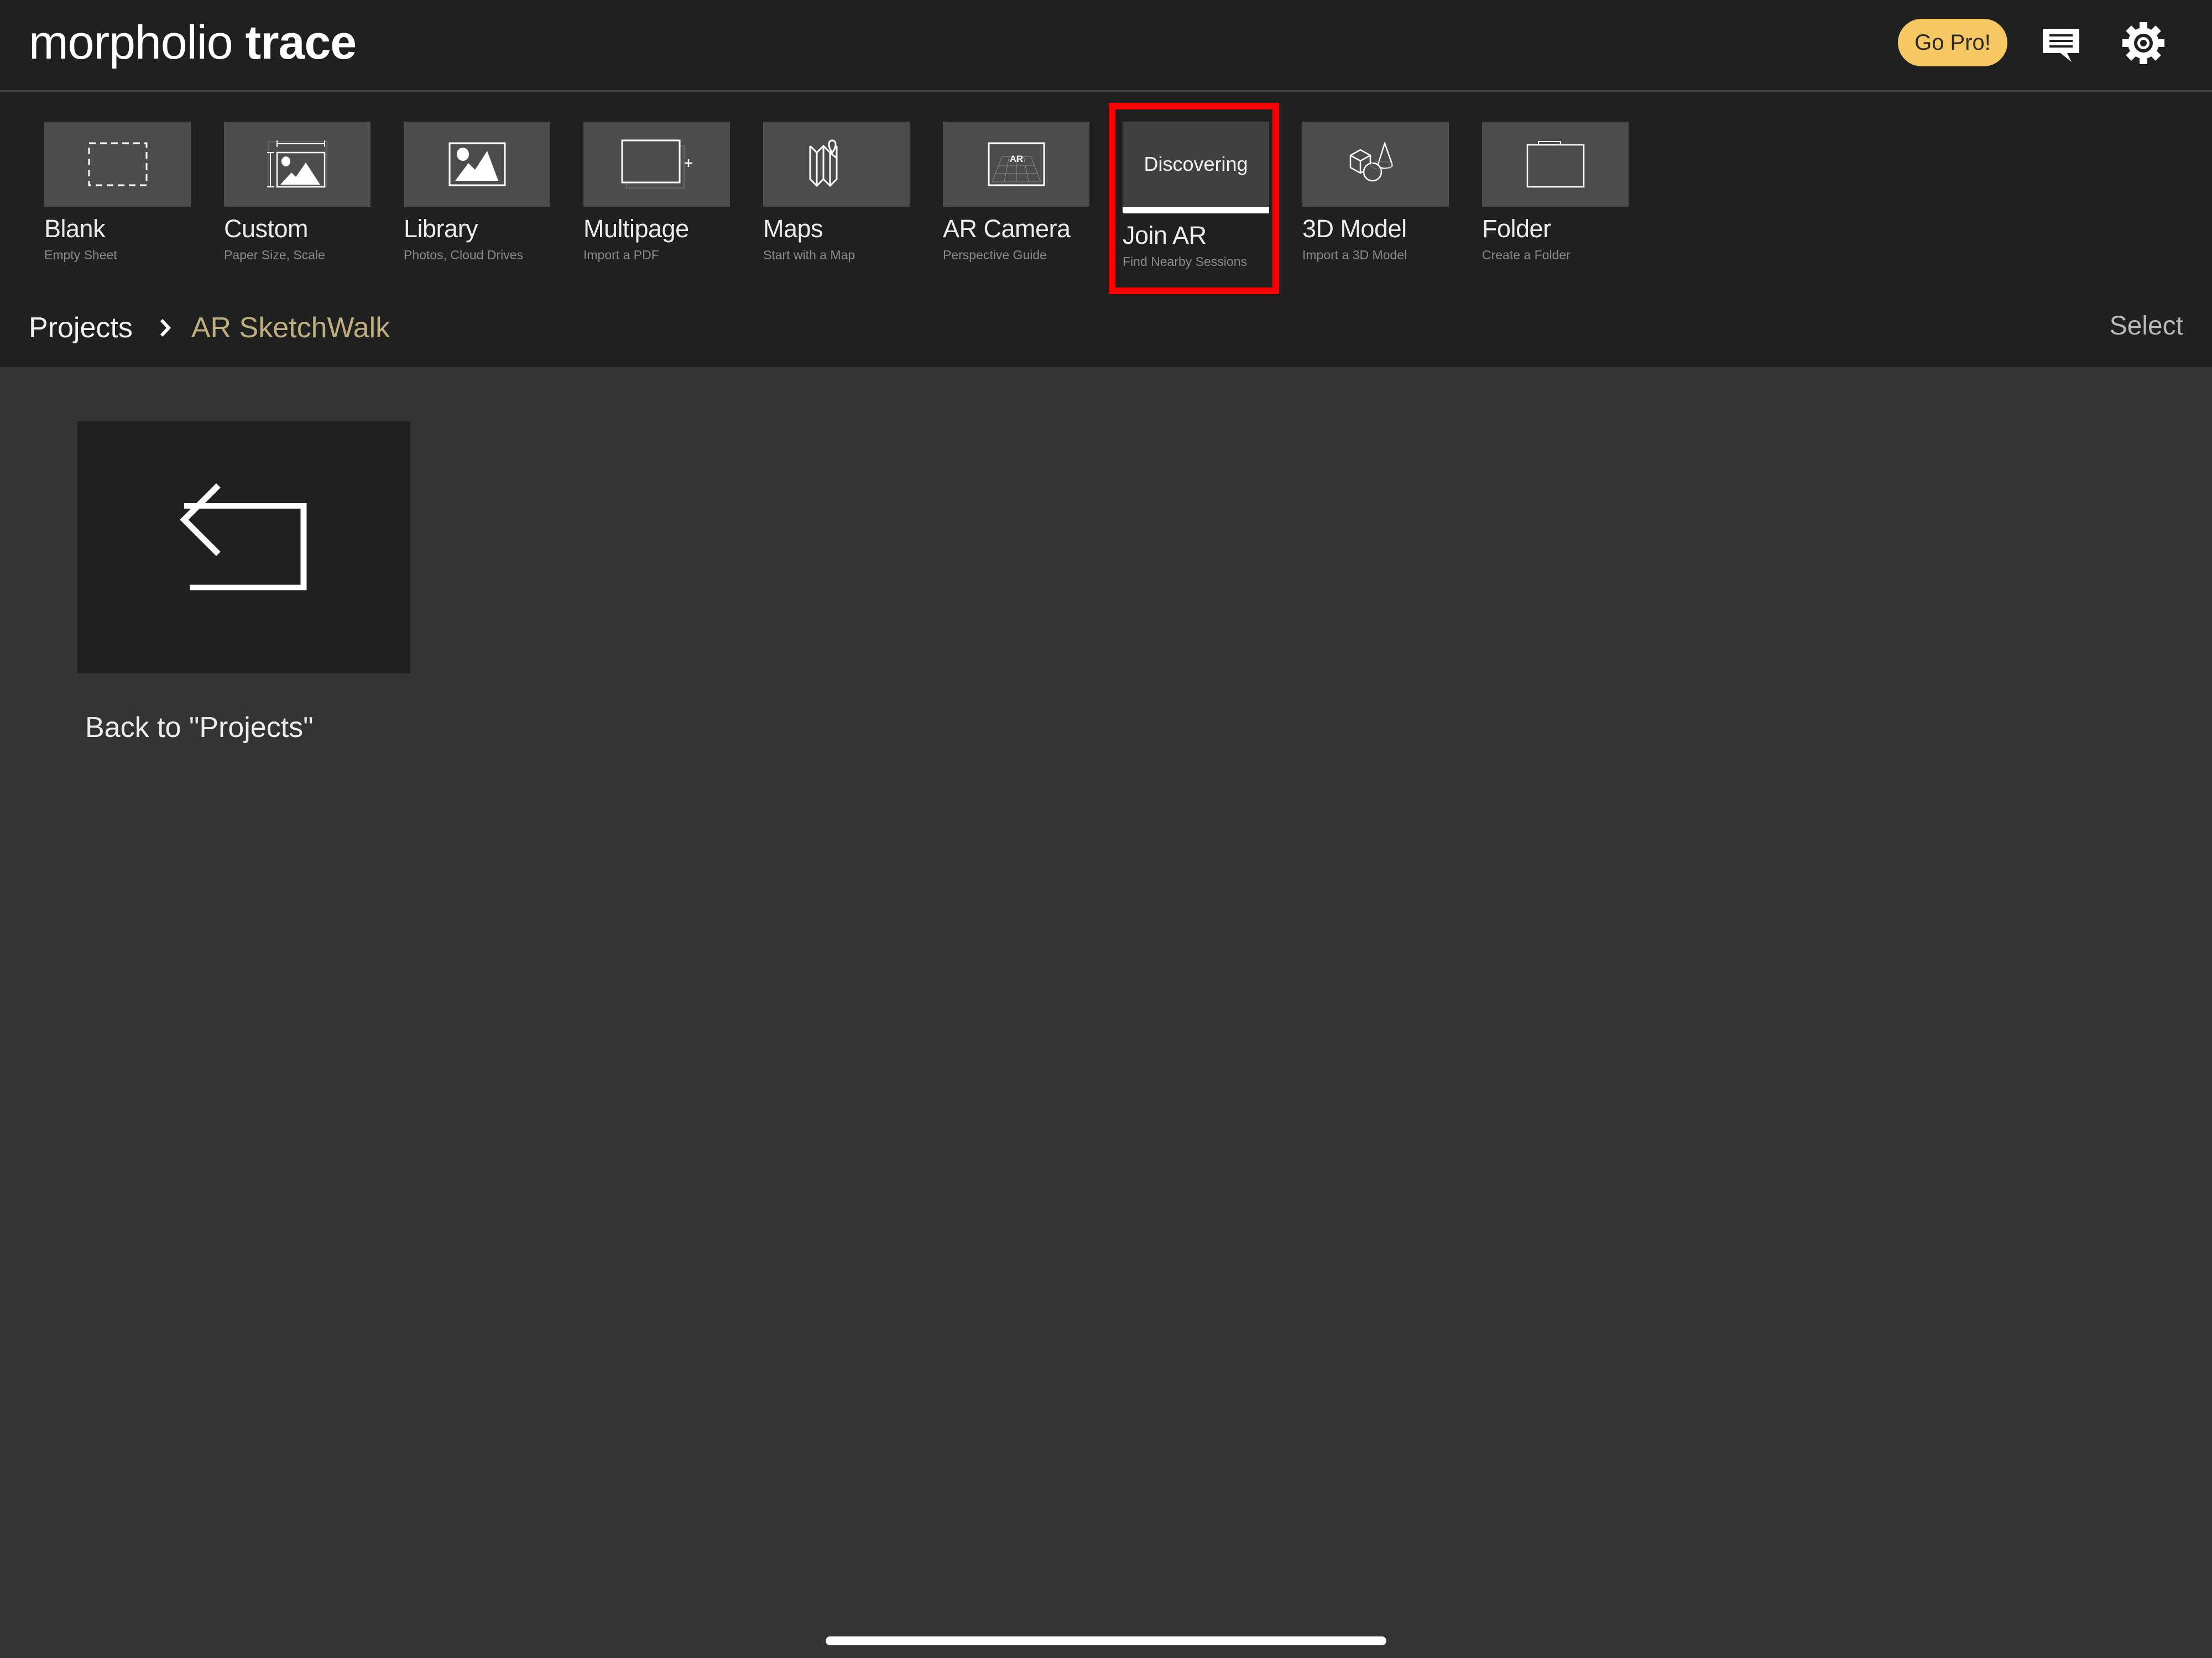 The height and width of the screenshot is (1658, 2212). I want to click on tile-library: Library Photos, Cloud Drives, so click(477, 192).